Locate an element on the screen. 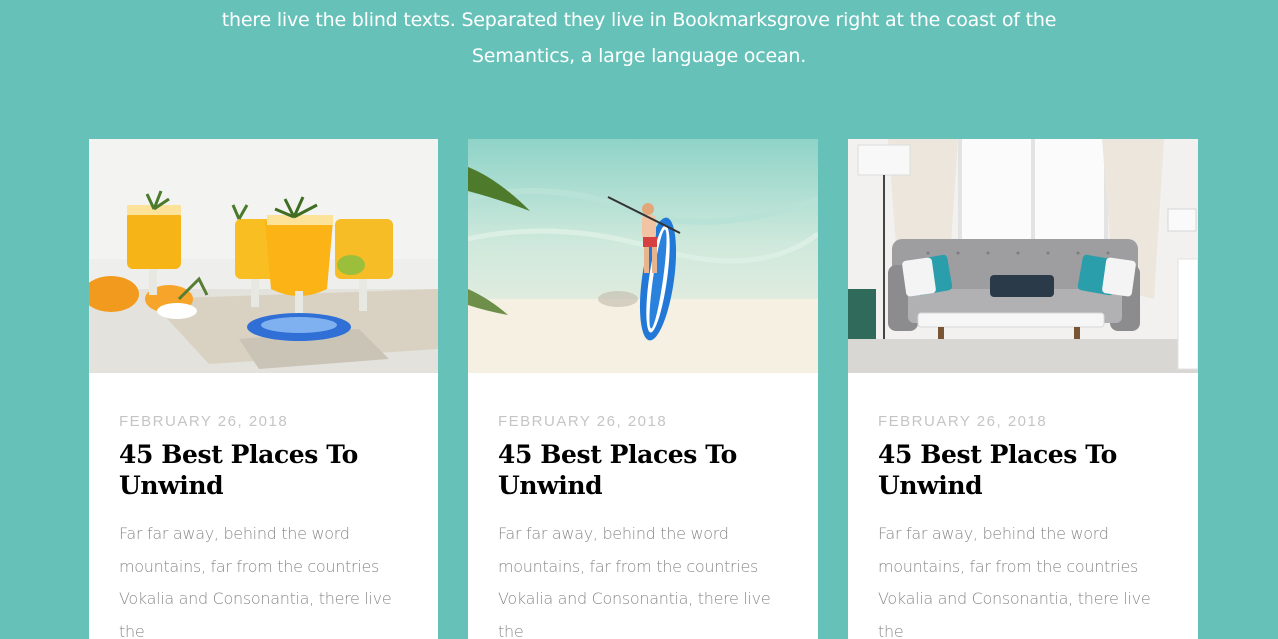 The width and height of the screenshot is (1278, 639). intro-text-line-2: Semantics, a large language ocean. is located at coordinates (639, 56).